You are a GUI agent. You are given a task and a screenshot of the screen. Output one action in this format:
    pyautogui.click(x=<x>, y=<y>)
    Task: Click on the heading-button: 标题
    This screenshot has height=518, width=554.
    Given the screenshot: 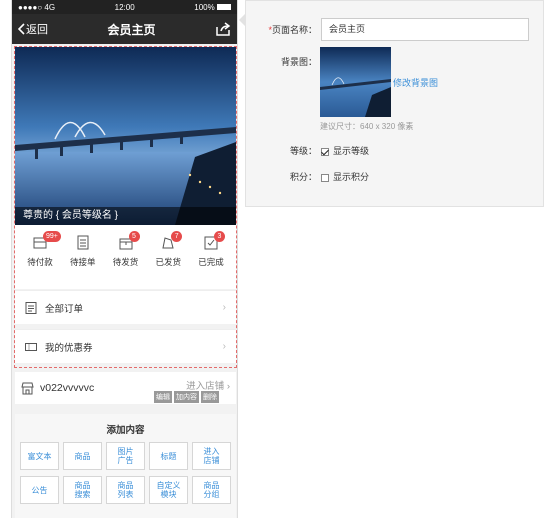 What is the action you would take?
    pyautogui.click(x=168, y=456)
    